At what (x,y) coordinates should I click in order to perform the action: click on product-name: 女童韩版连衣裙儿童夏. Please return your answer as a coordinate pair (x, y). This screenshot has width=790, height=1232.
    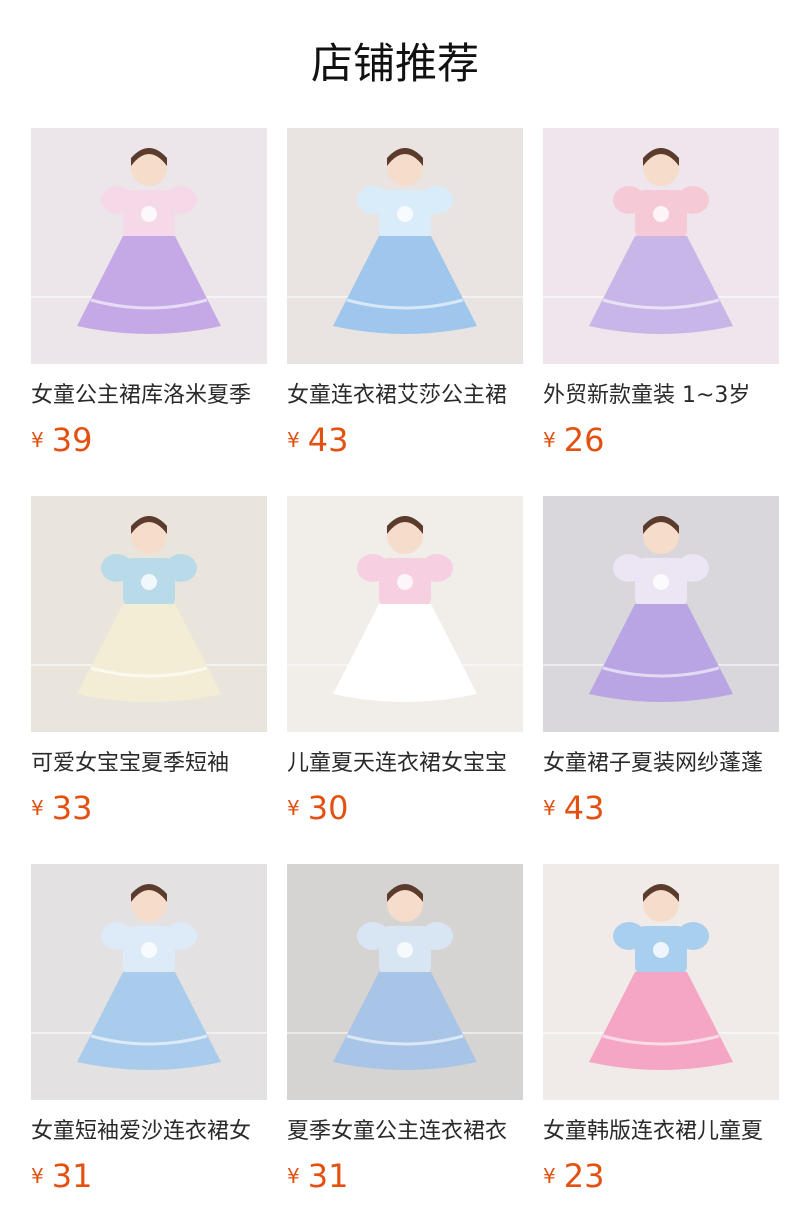
    Looking at the image, I should click on (661, 1132).